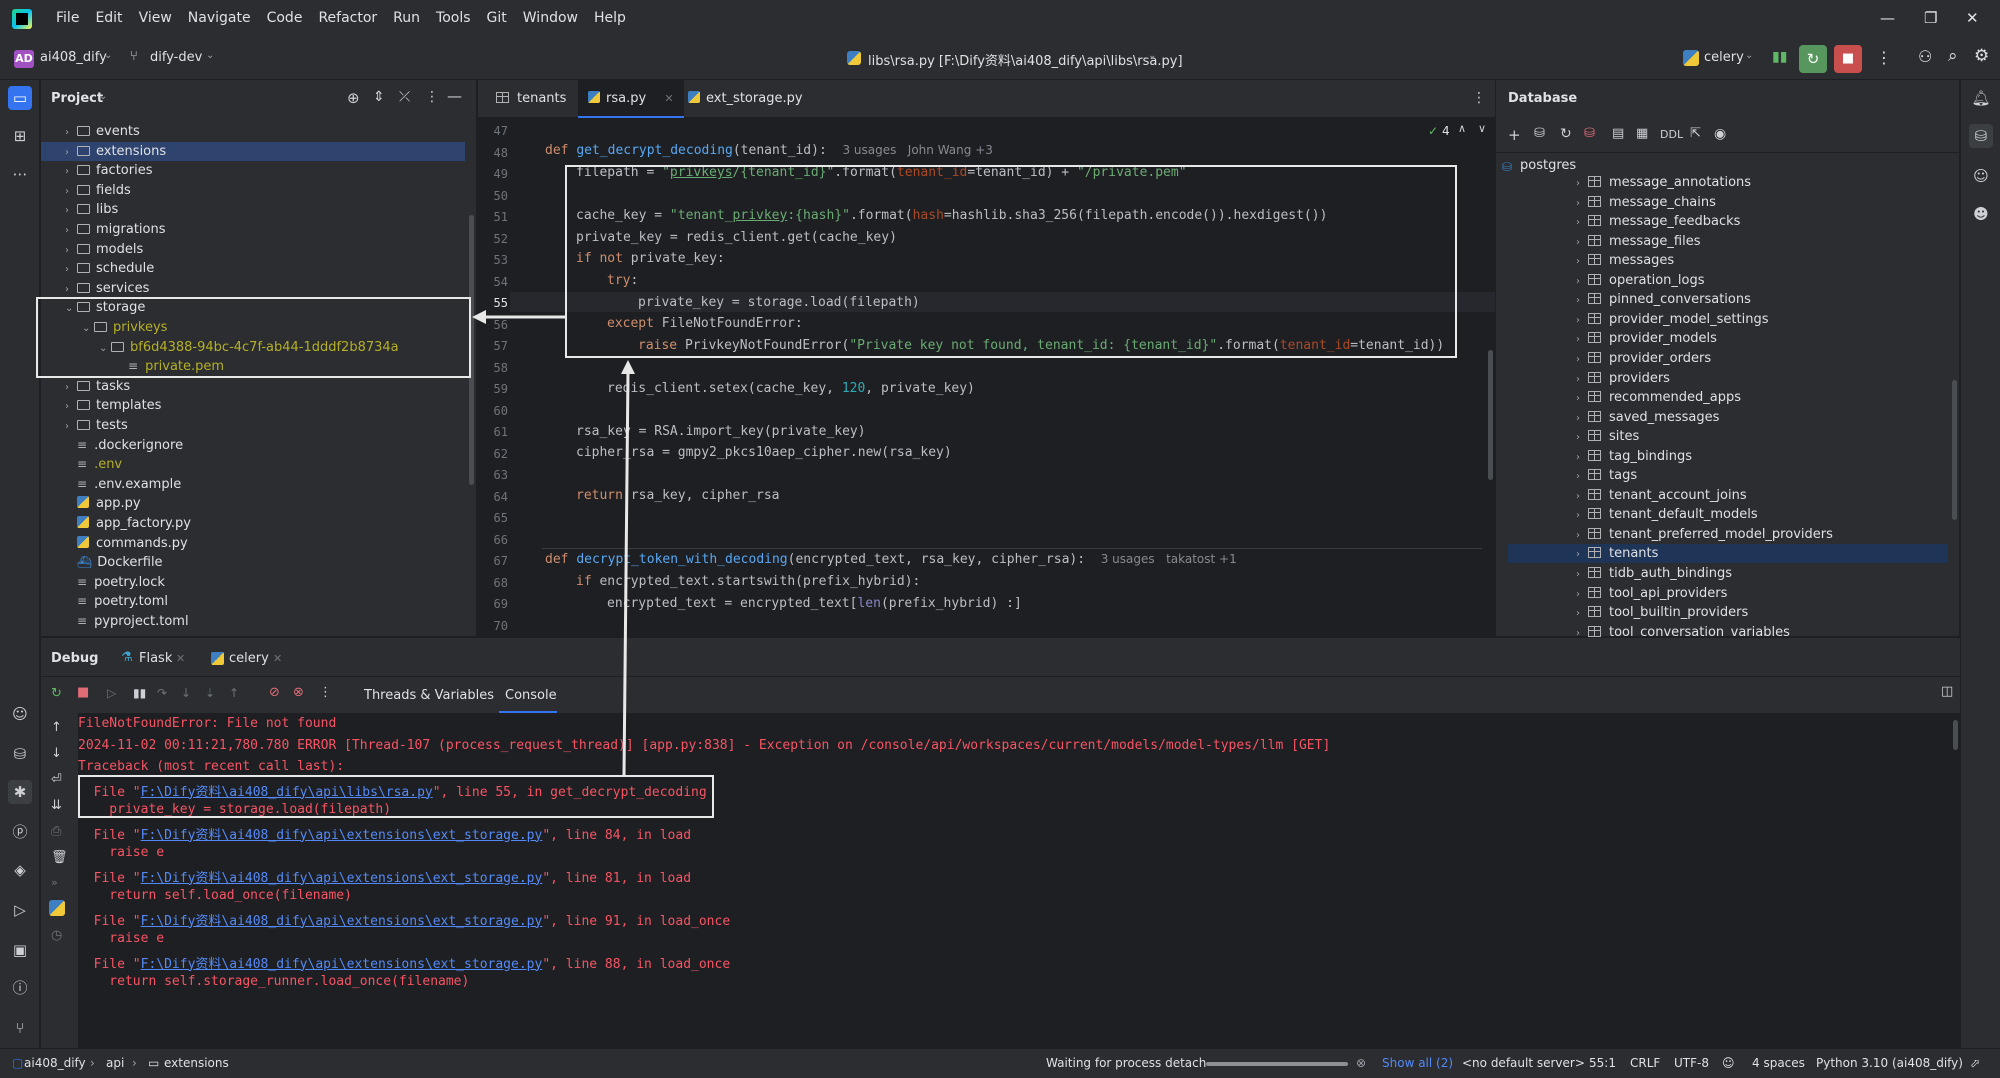  I want to click on line-separator: CRLF, so click(1645, 1063).